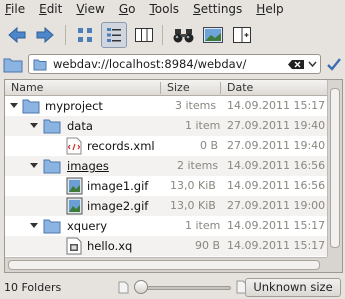 The image size is (345, 299). I want to click on zoom-slider-knob, so click(141, 287).